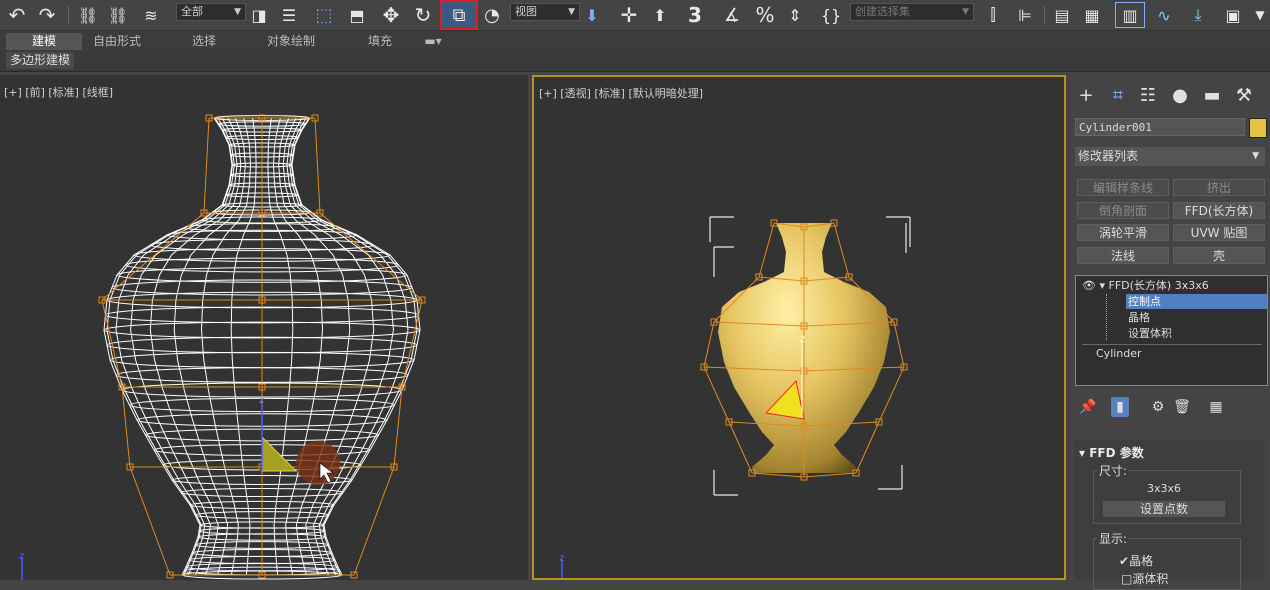 The height and width of the screenshot is (590, 1270). I want to click on stack-sub-control-points: 控制点, so click(1196, 301).